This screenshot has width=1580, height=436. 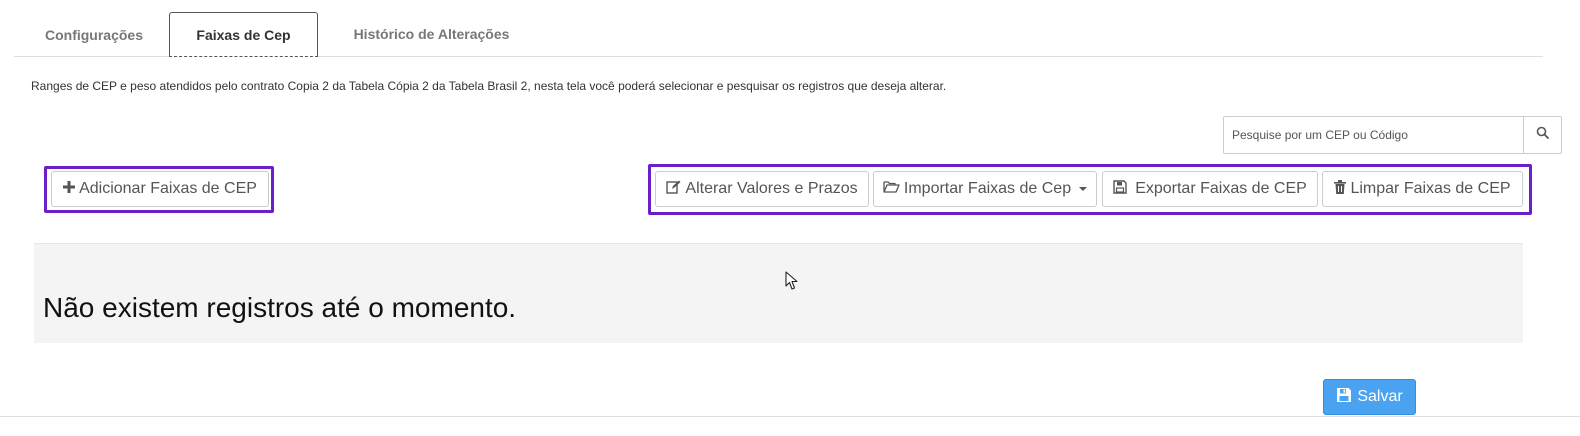 What do you see at coordinates (431, 34) in the screenshot?
I see `tab-historico-de-alteracoes: Histórico de Alterações` at bounding box center [431, 34].